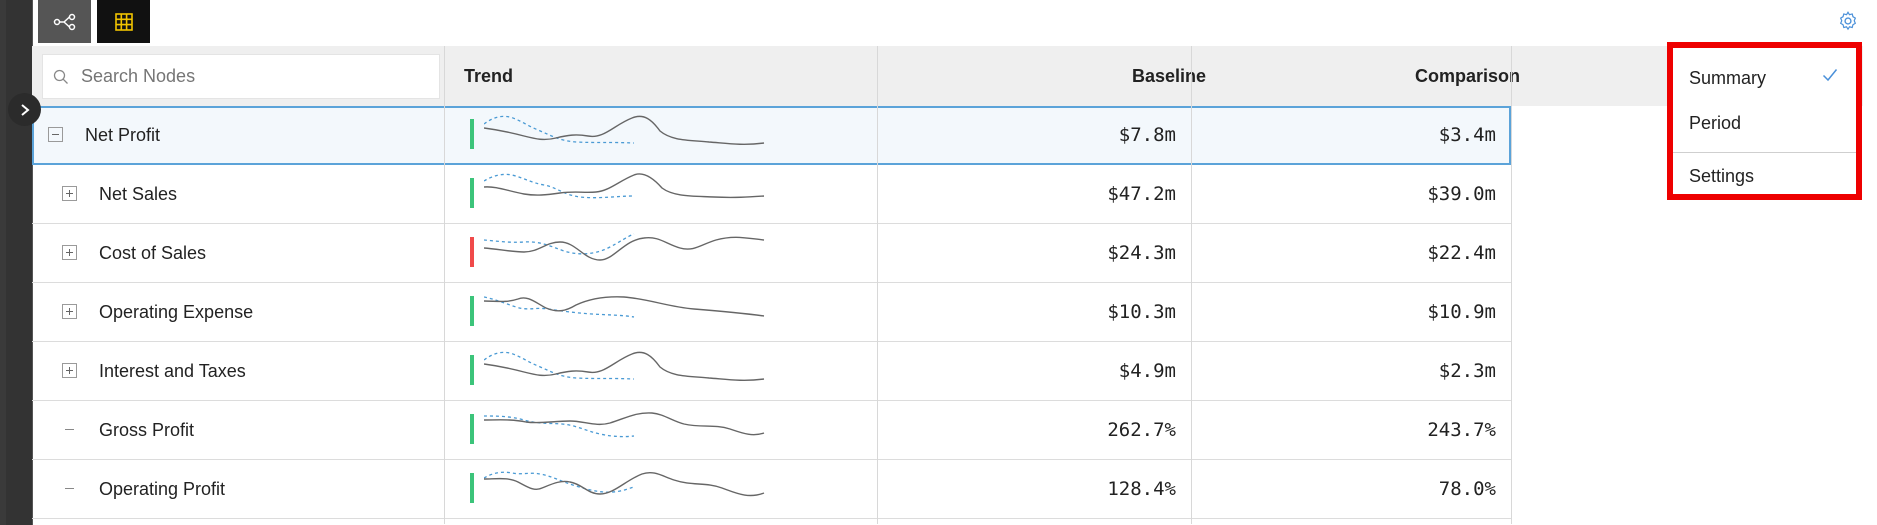 The height and width of the screenshot is (525, 1877). What do you see at coordinates (1141, 253) in the screenshot?
I see `baseline-value: $24.3m` at bounding box center [1141, 253].